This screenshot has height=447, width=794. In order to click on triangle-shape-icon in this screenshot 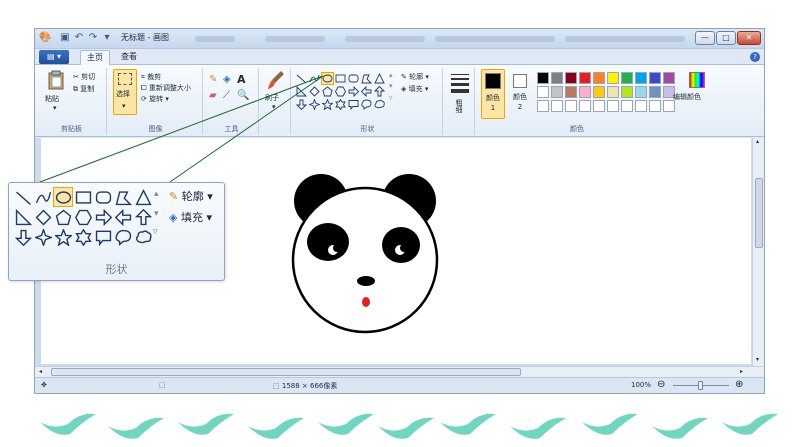, I will do `click(143, 197)`.